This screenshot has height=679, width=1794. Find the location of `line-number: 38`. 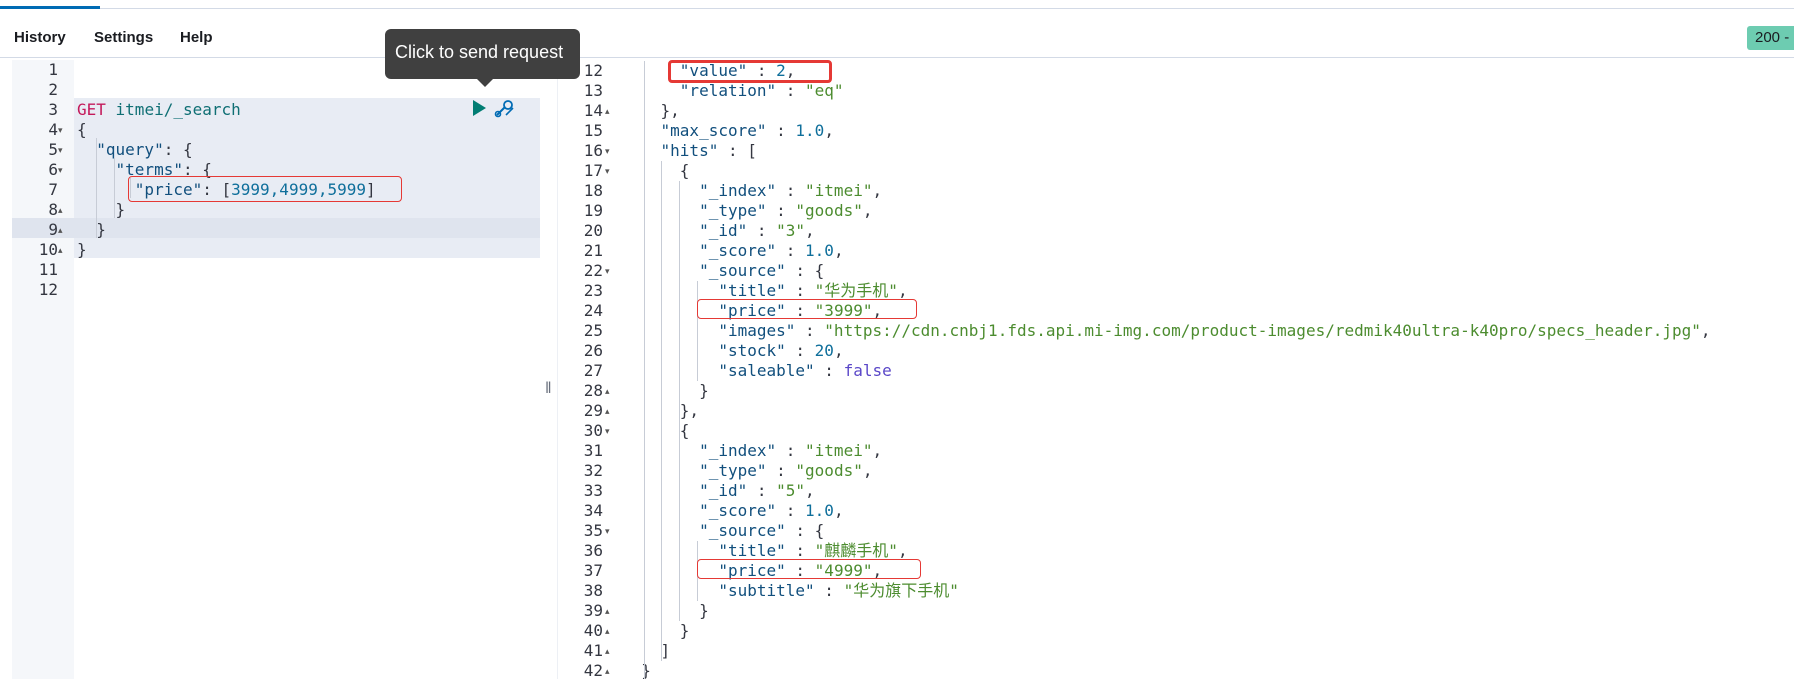

line-number: 38 is located at coordinates (593, 590).